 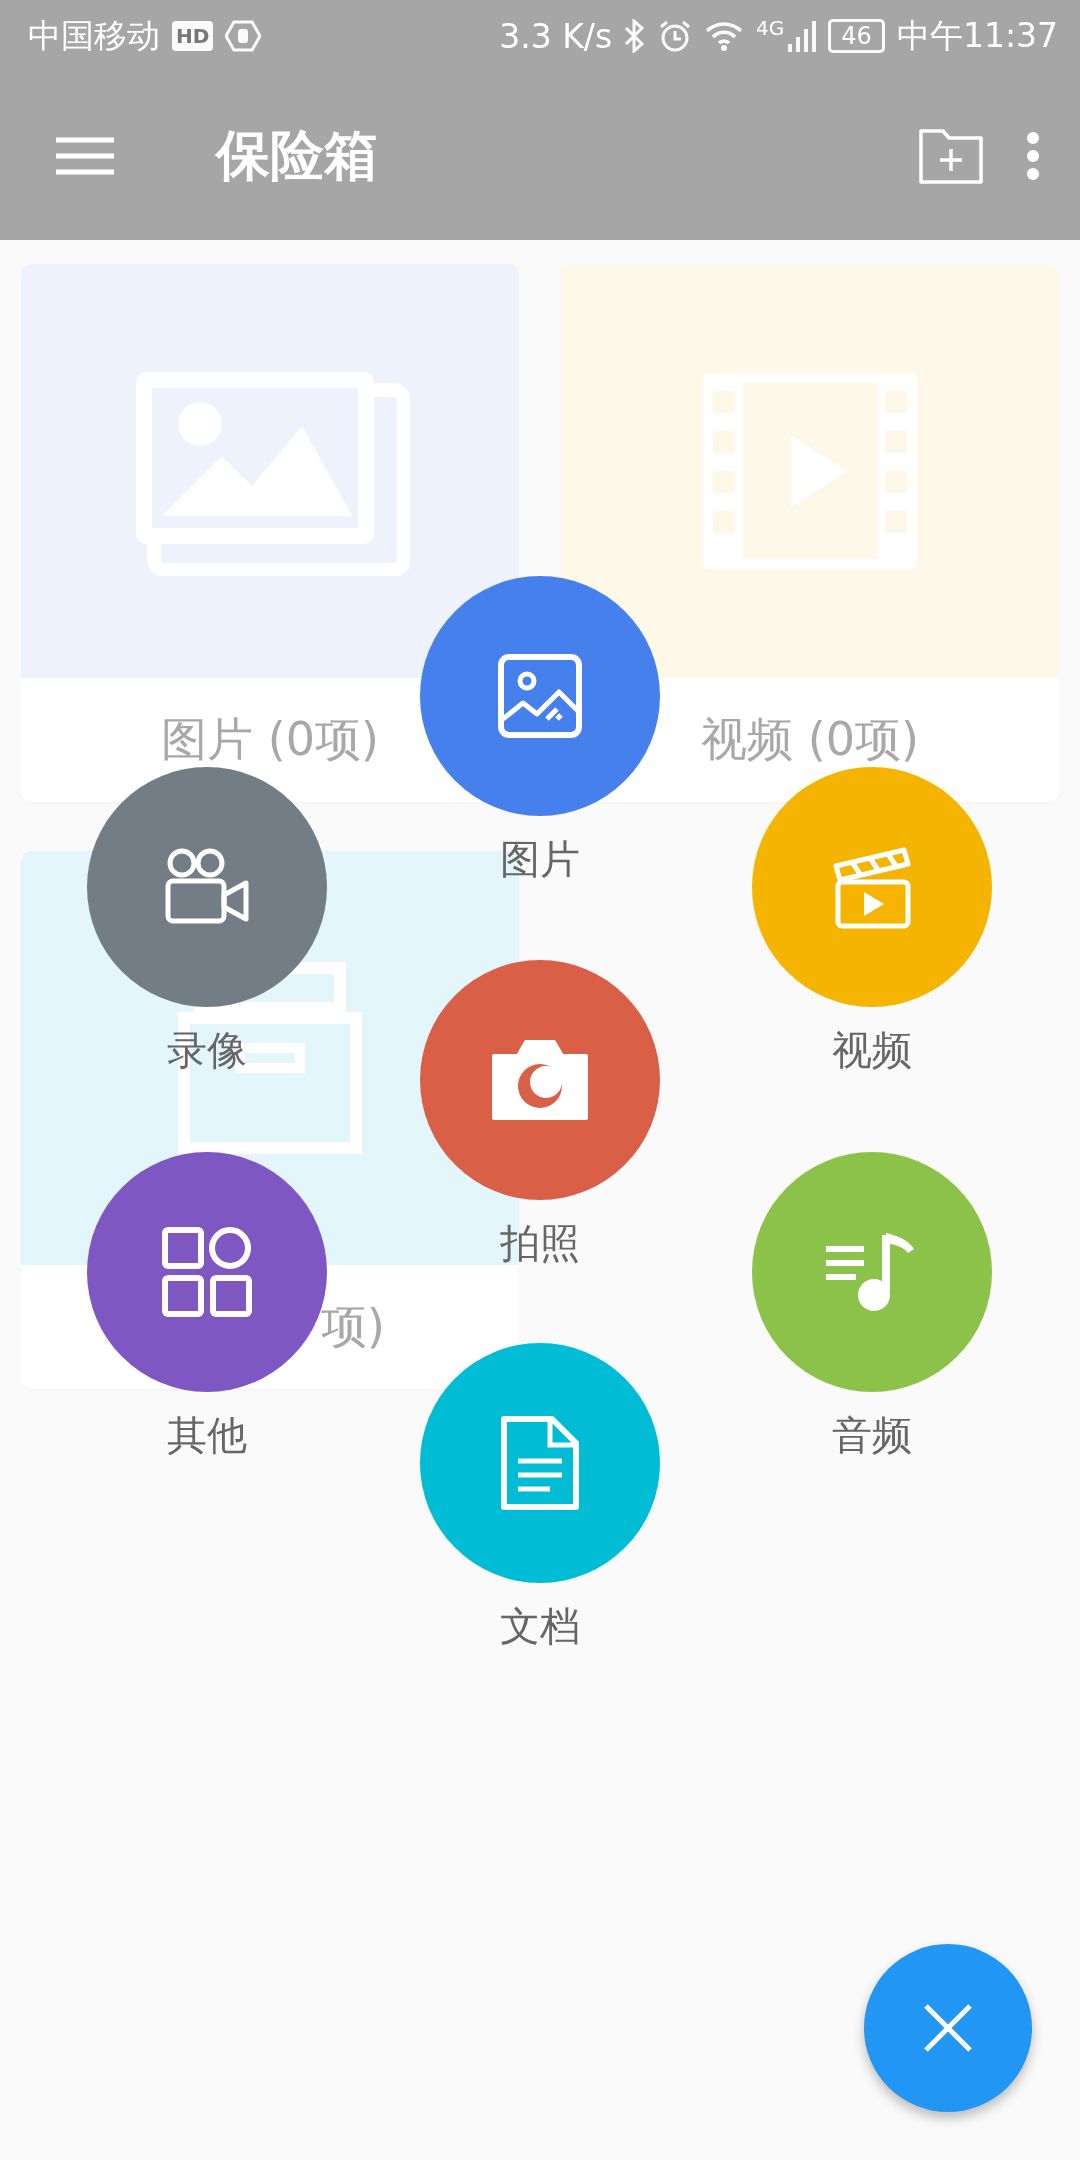 What do you see at coordinates (770, 28) in the screenshot?
I see `network-type: 4G` at bounding box center [770, 28].